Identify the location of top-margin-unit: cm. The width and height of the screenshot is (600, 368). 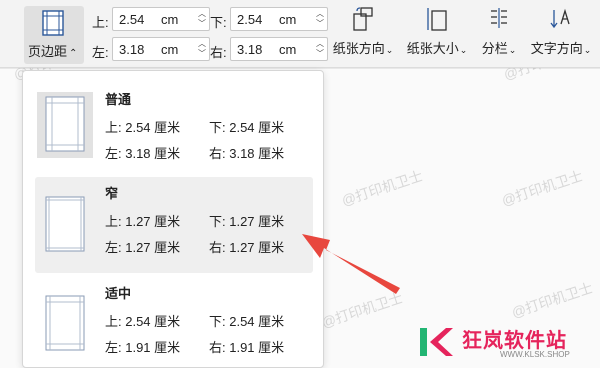
(170, 19).